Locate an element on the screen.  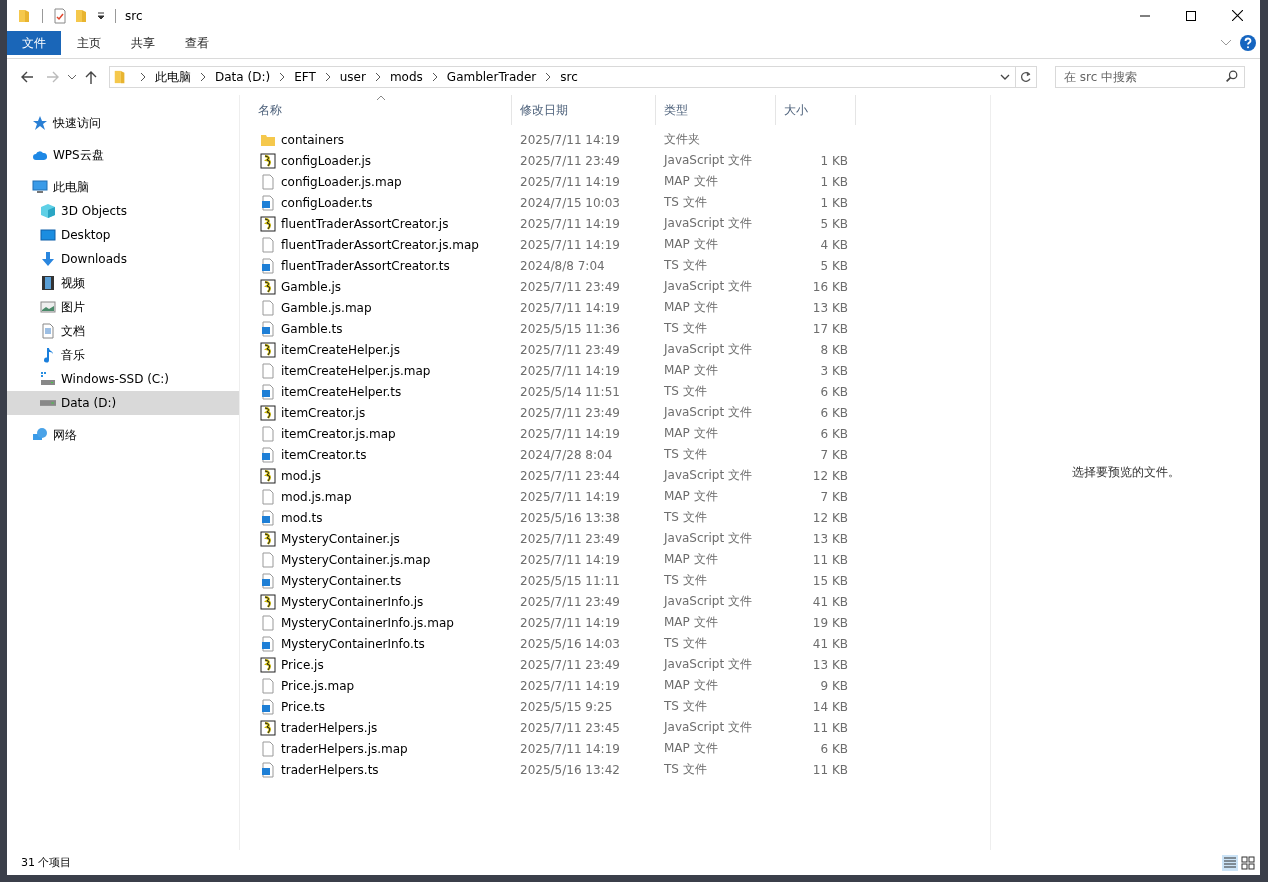
nav-item: 音乐 is located at coordinates (123, 355).